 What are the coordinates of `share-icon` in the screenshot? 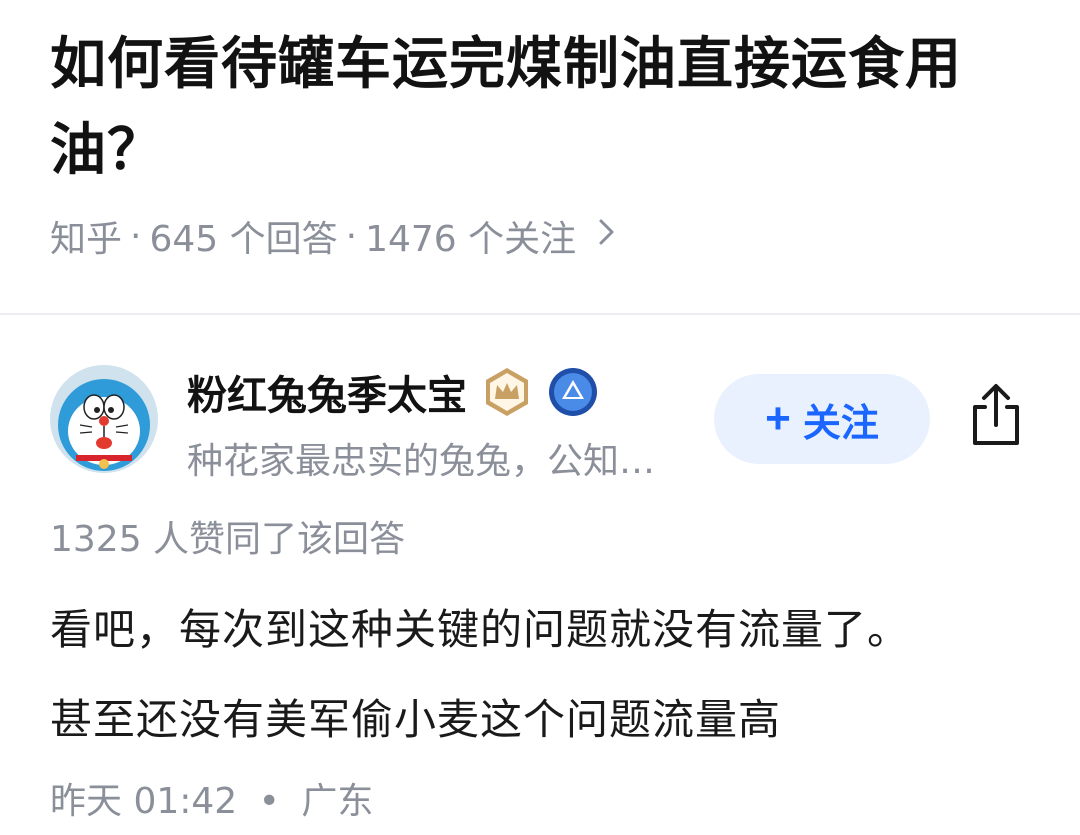 It's located at (996, 415).